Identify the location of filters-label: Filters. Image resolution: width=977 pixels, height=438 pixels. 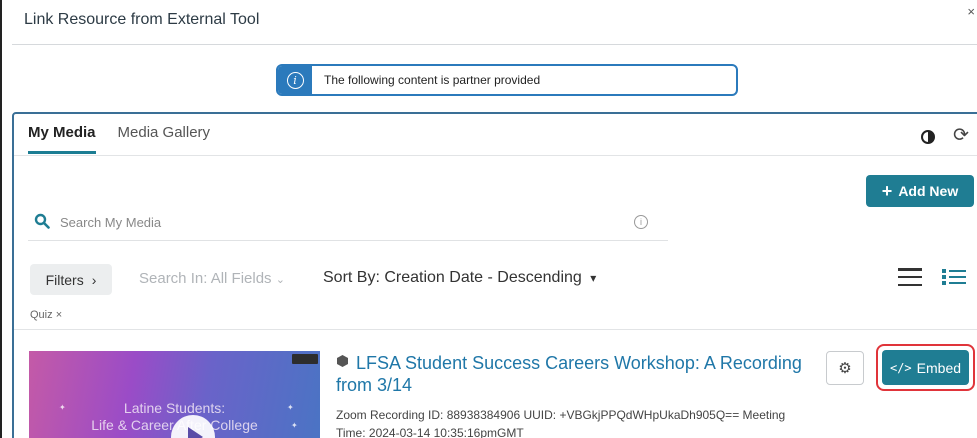
(64, 279).